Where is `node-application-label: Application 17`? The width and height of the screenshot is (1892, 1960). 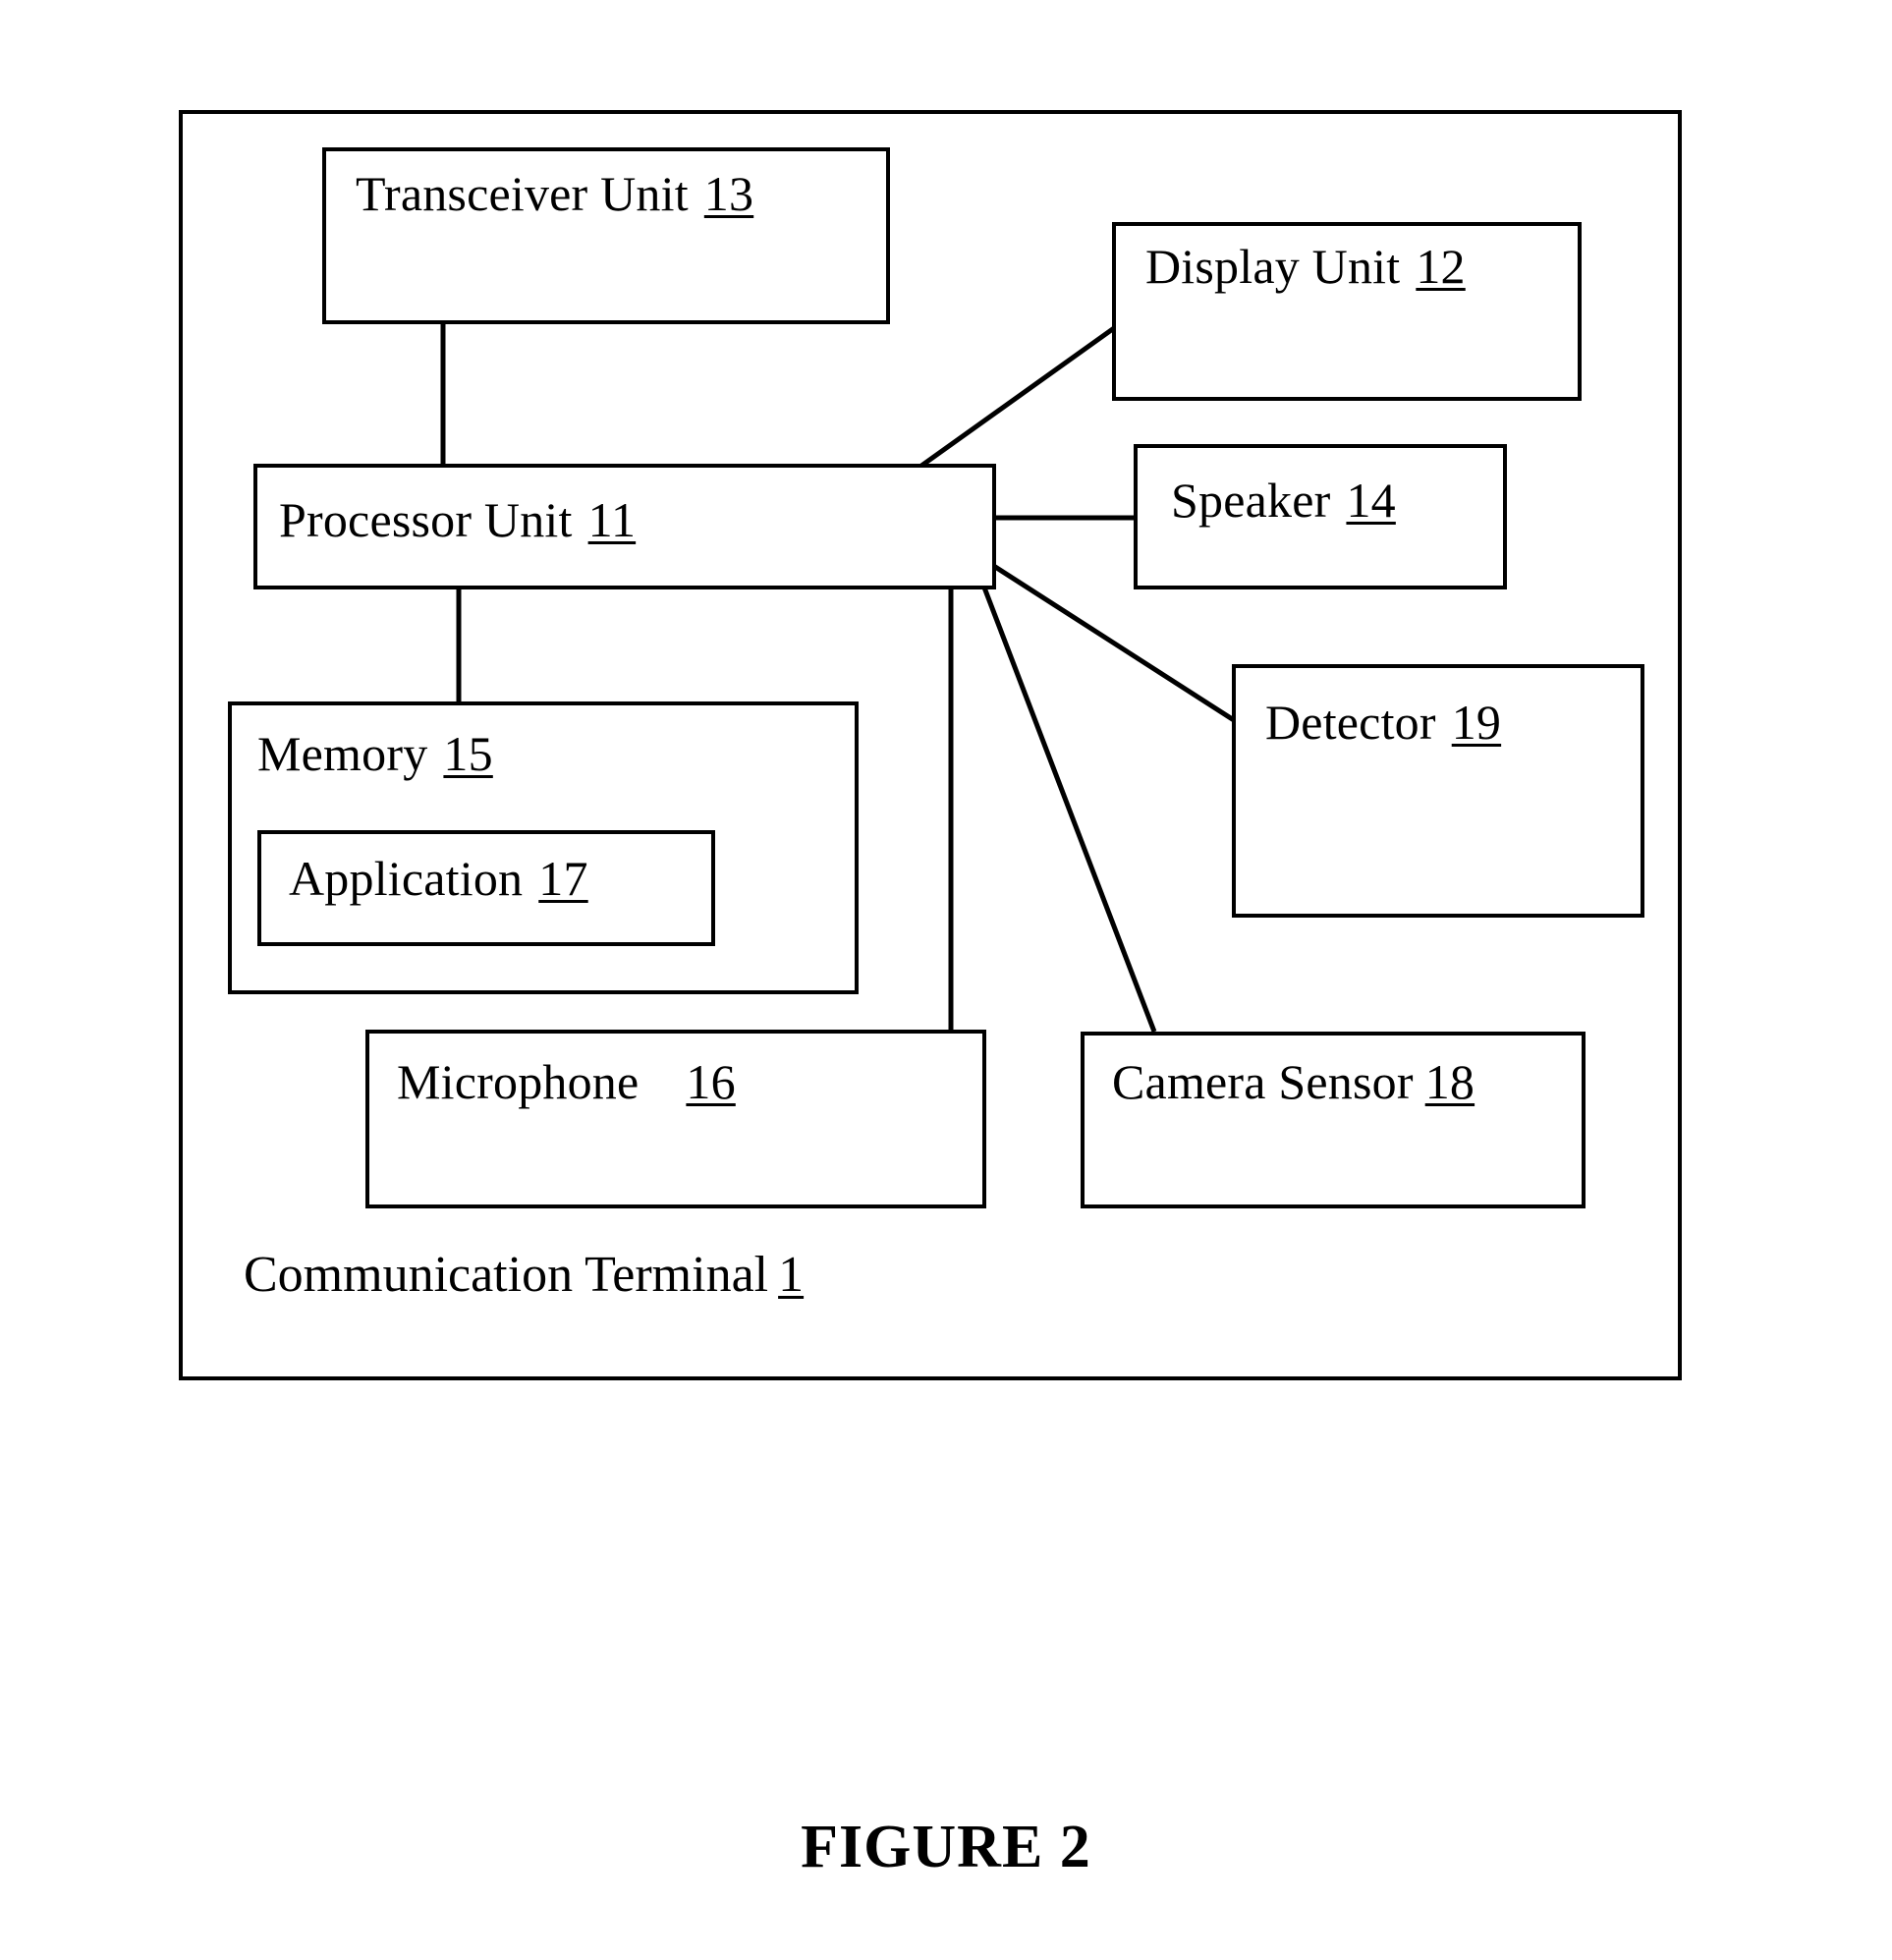 node-application-label: Application 17 is located at coordinates (438, 878).